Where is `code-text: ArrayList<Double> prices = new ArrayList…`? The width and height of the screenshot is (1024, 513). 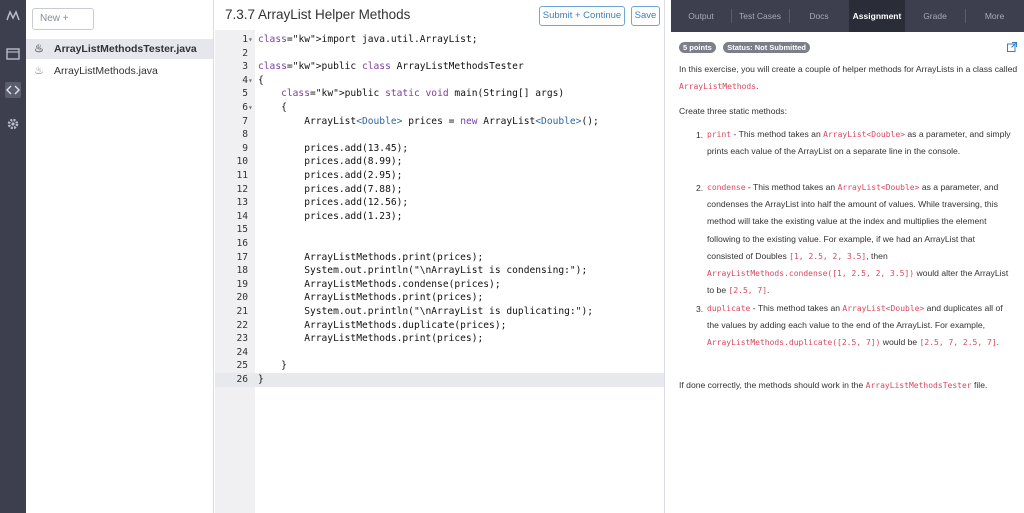
code-text: ArrayList<Double> prices = new ArrayList… is located at coordinates (428, 121).